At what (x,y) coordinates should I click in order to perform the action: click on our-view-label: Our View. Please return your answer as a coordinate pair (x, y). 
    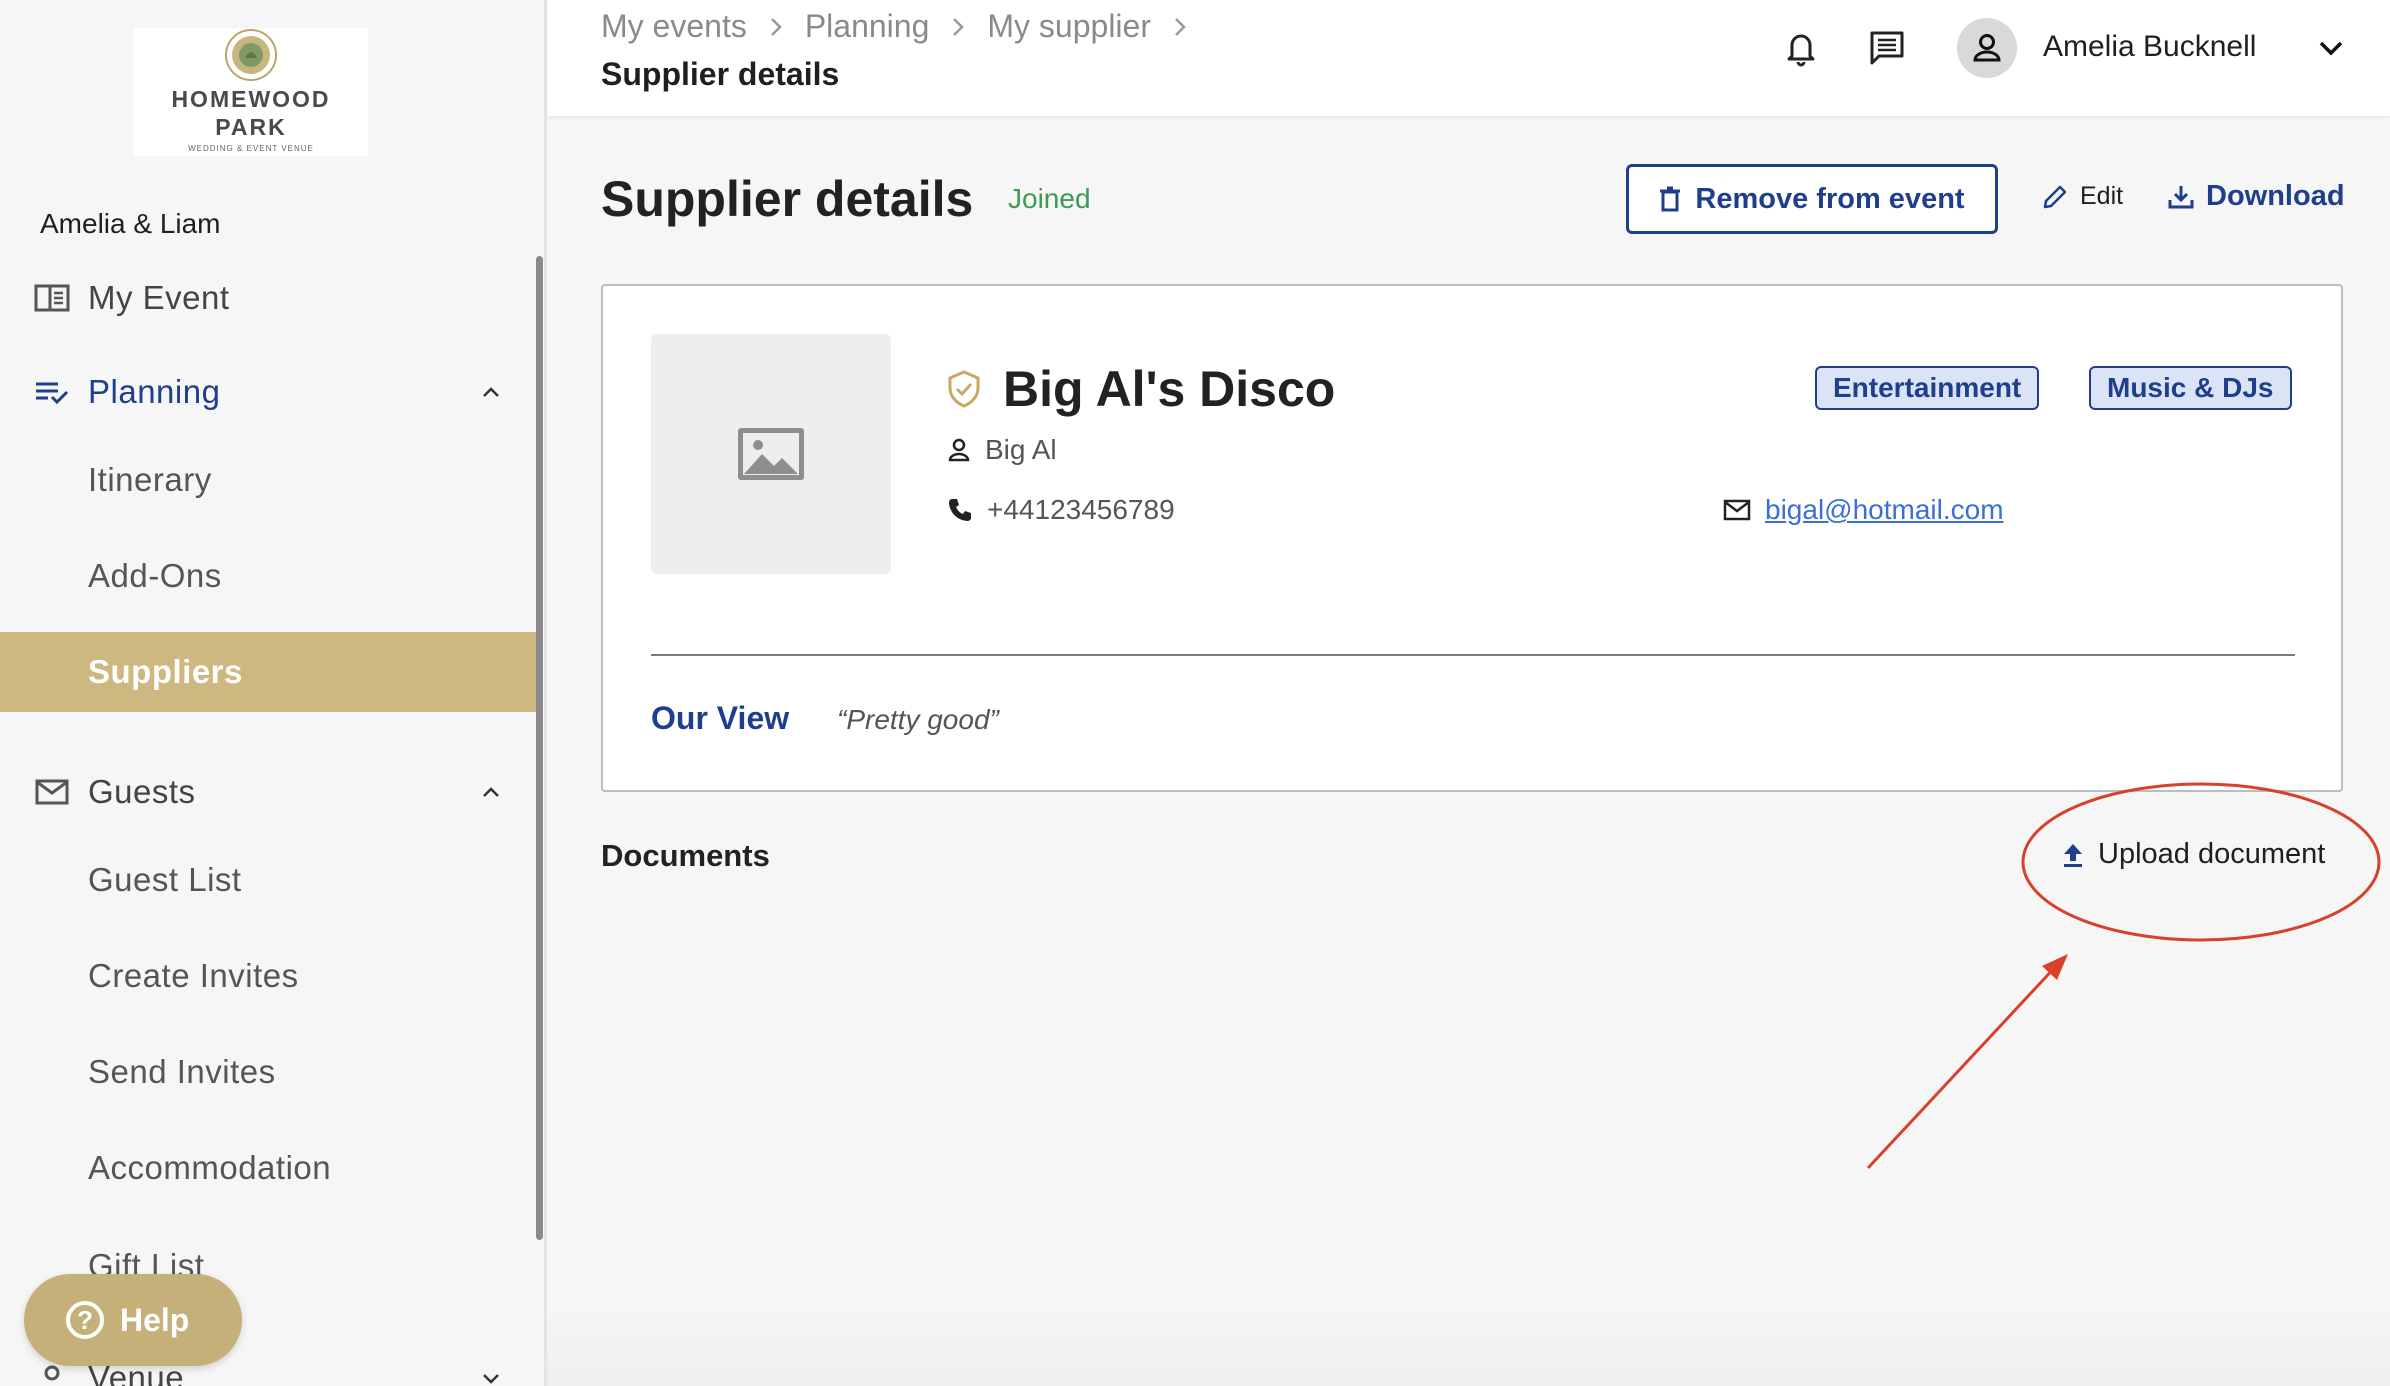
    Looking at the image, I should click on (720, 718).